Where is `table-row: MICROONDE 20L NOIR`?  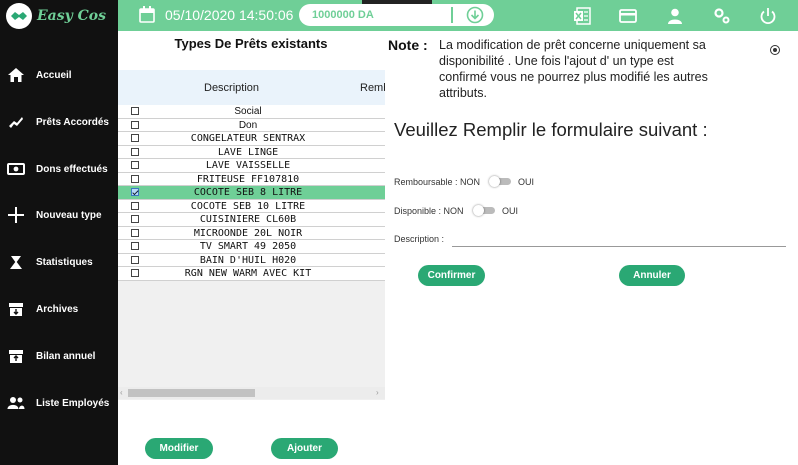
table-row: MICROONDE 20L NOIR is located at coordinates (251, 233).